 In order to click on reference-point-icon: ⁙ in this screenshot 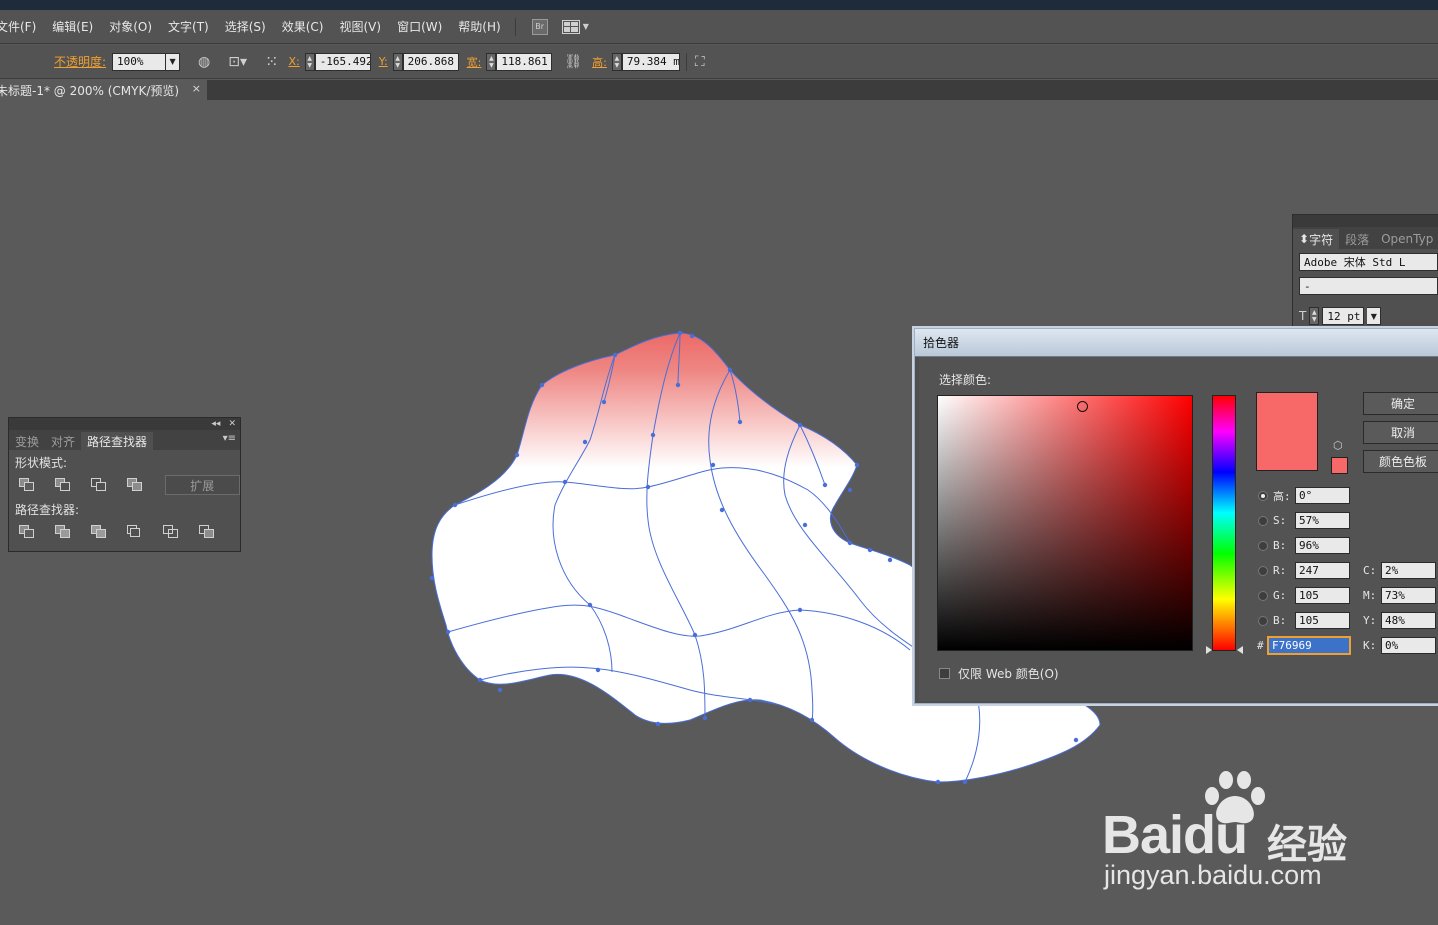, I will do `click(271, 61)`.